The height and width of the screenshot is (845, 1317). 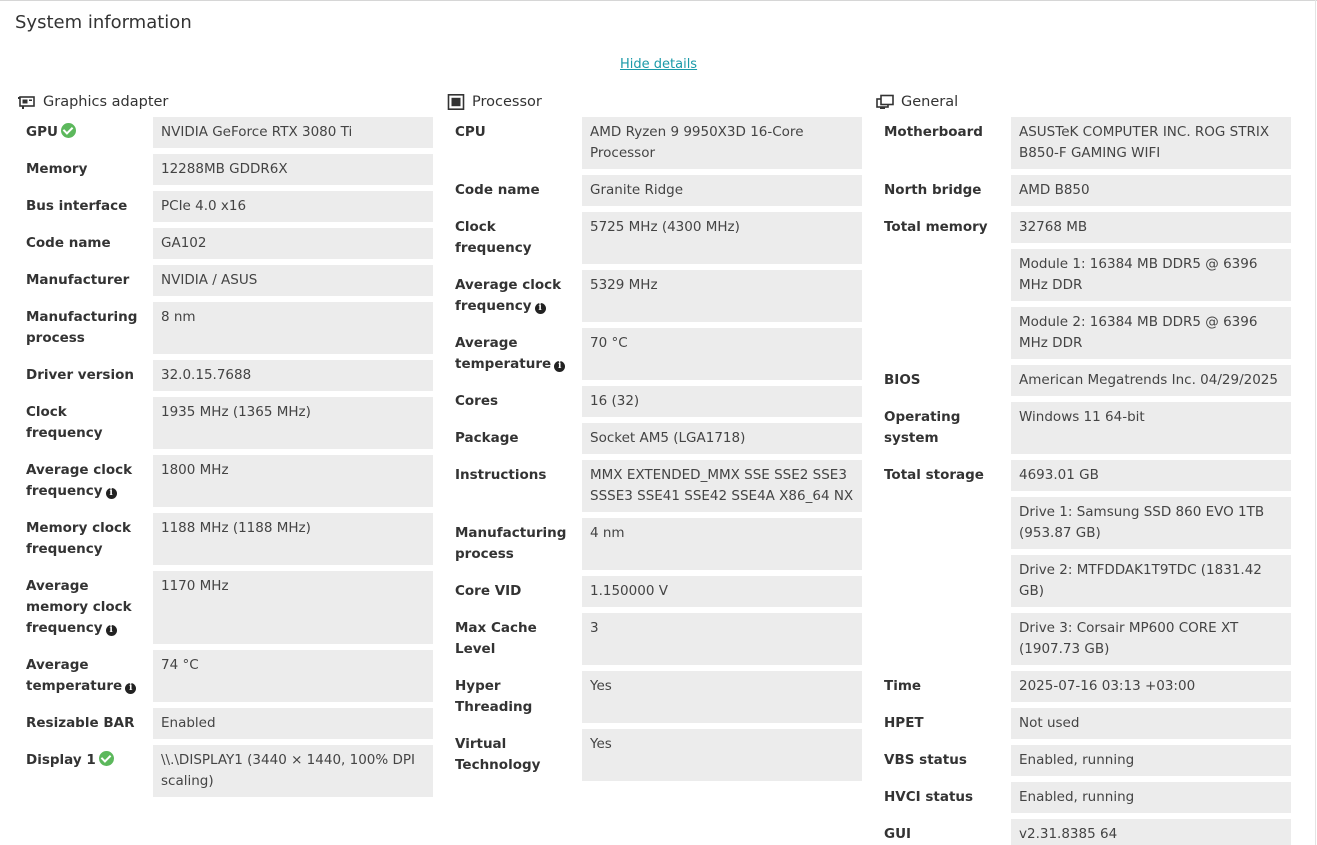 I want to click on row-label-text: GUI, so click(x=898, y=834).